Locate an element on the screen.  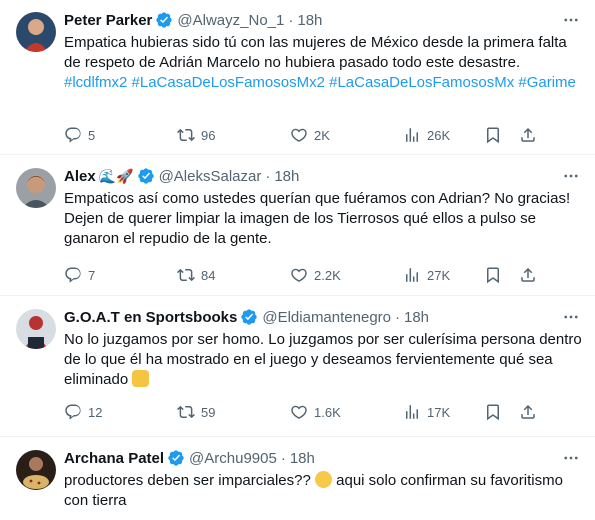
author-handle: @Alwayz_No_1 is located at coordinates (230, 20).